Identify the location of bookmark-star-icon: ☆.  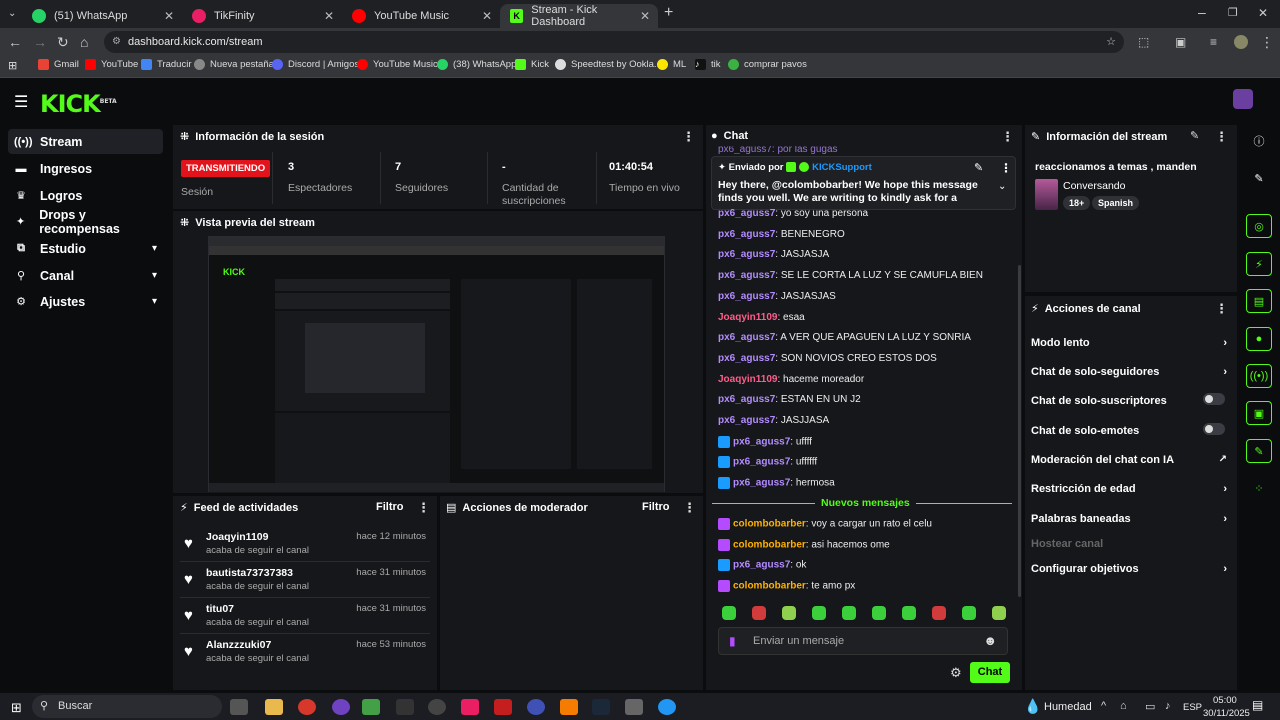
(1111, 42).